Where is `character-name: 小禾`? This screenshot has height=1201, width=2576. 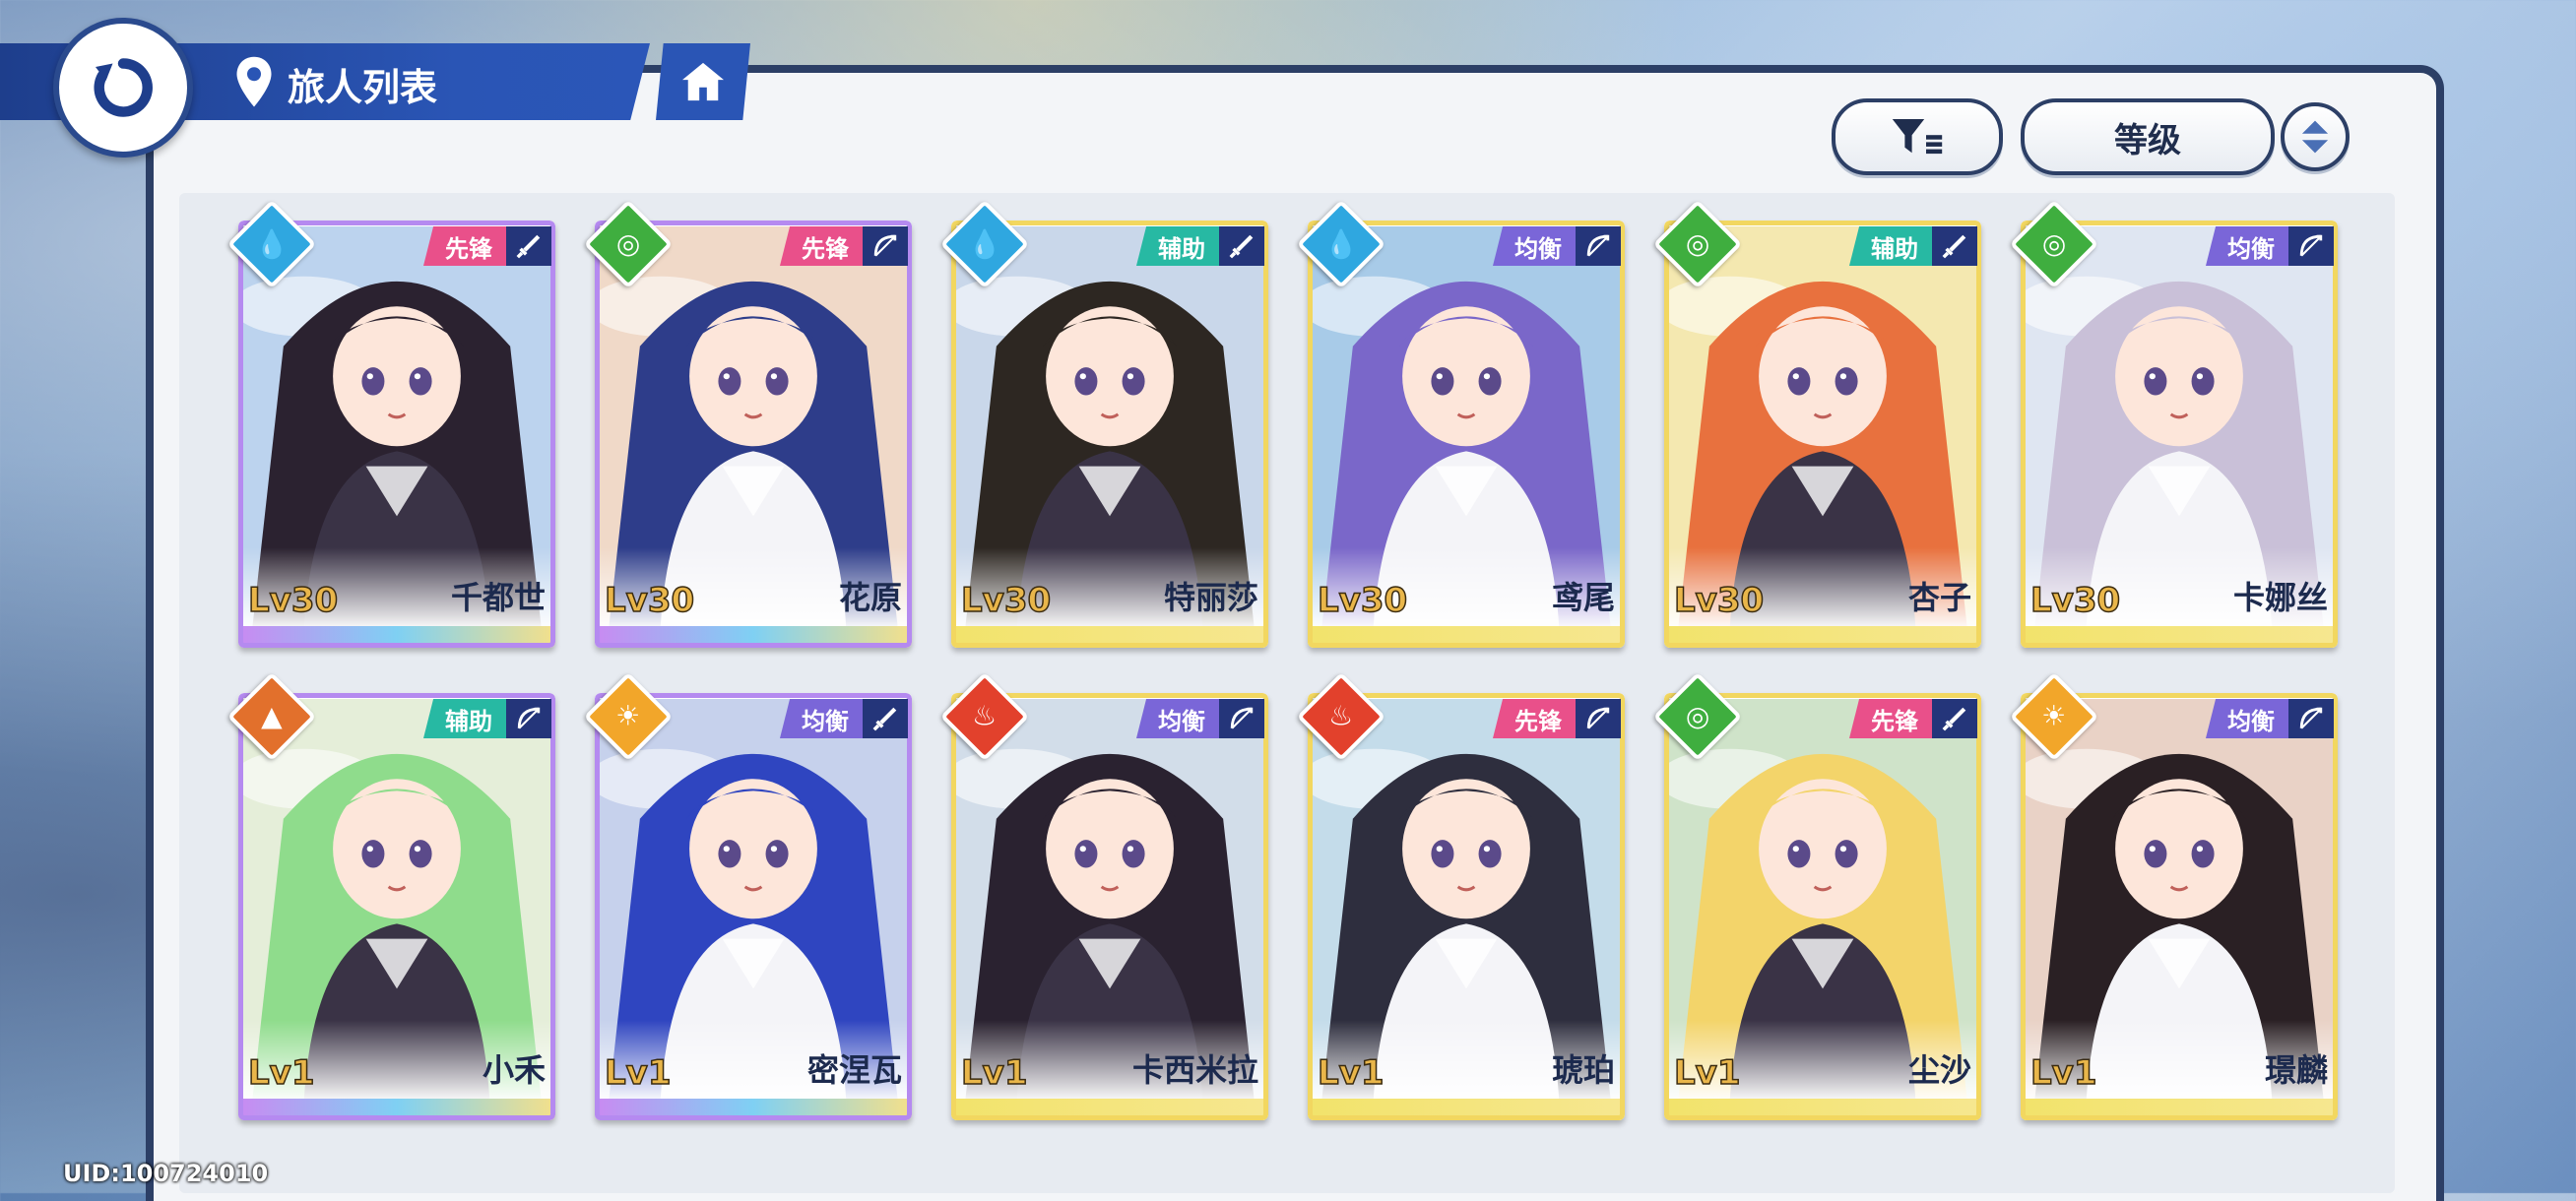
character-name: 小禾 is located at coordinates (514, 1070).